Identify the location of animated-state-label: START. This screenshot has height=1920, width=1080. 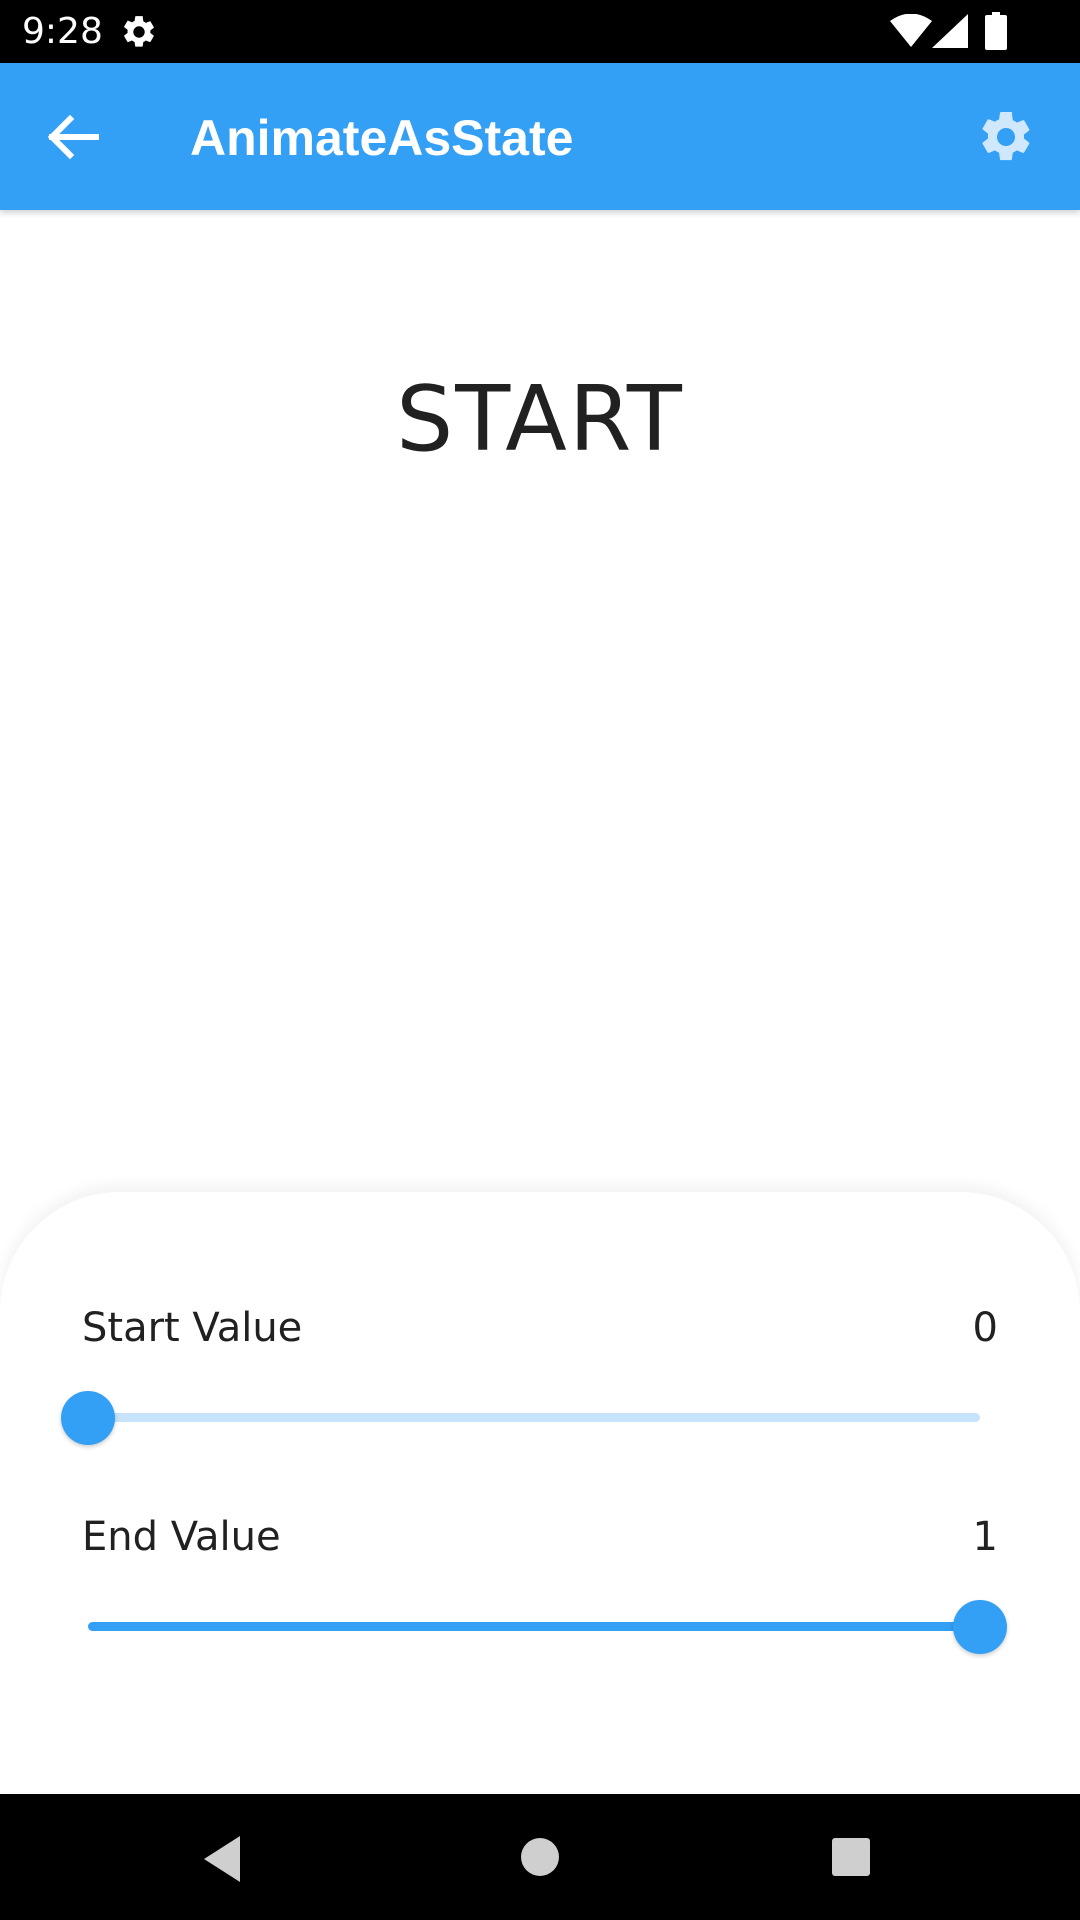
(540, 419).